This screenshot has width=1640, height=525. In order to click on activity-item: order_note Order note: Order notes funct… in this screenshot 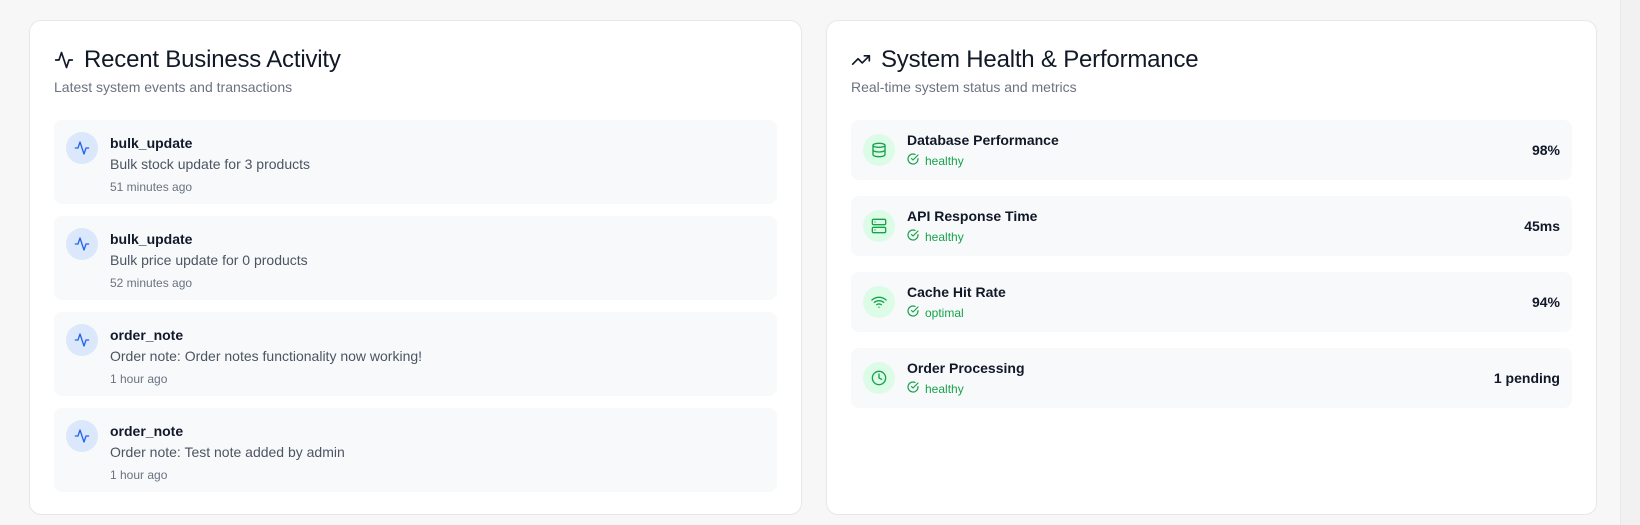, I will do `click(415, 354)`.